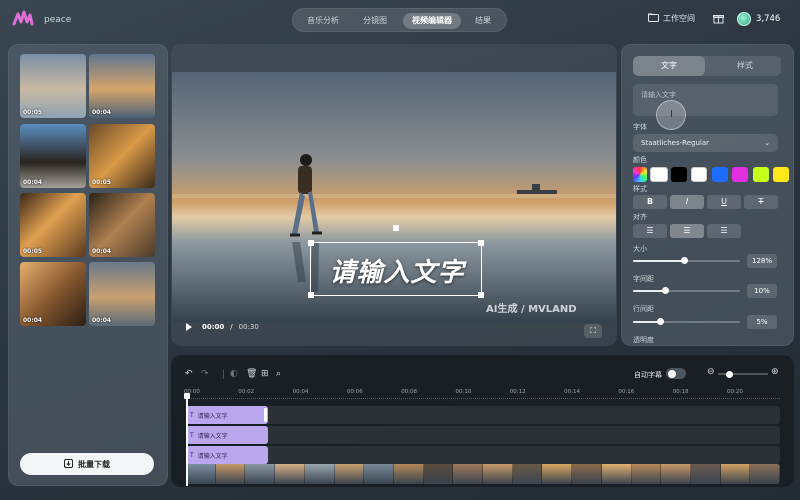 The width and height of the screenshot is (800, 500). Describe the element at coordinates (87, 464) in the screenshot. I see `batch-download-button: 批量下载` at that location.